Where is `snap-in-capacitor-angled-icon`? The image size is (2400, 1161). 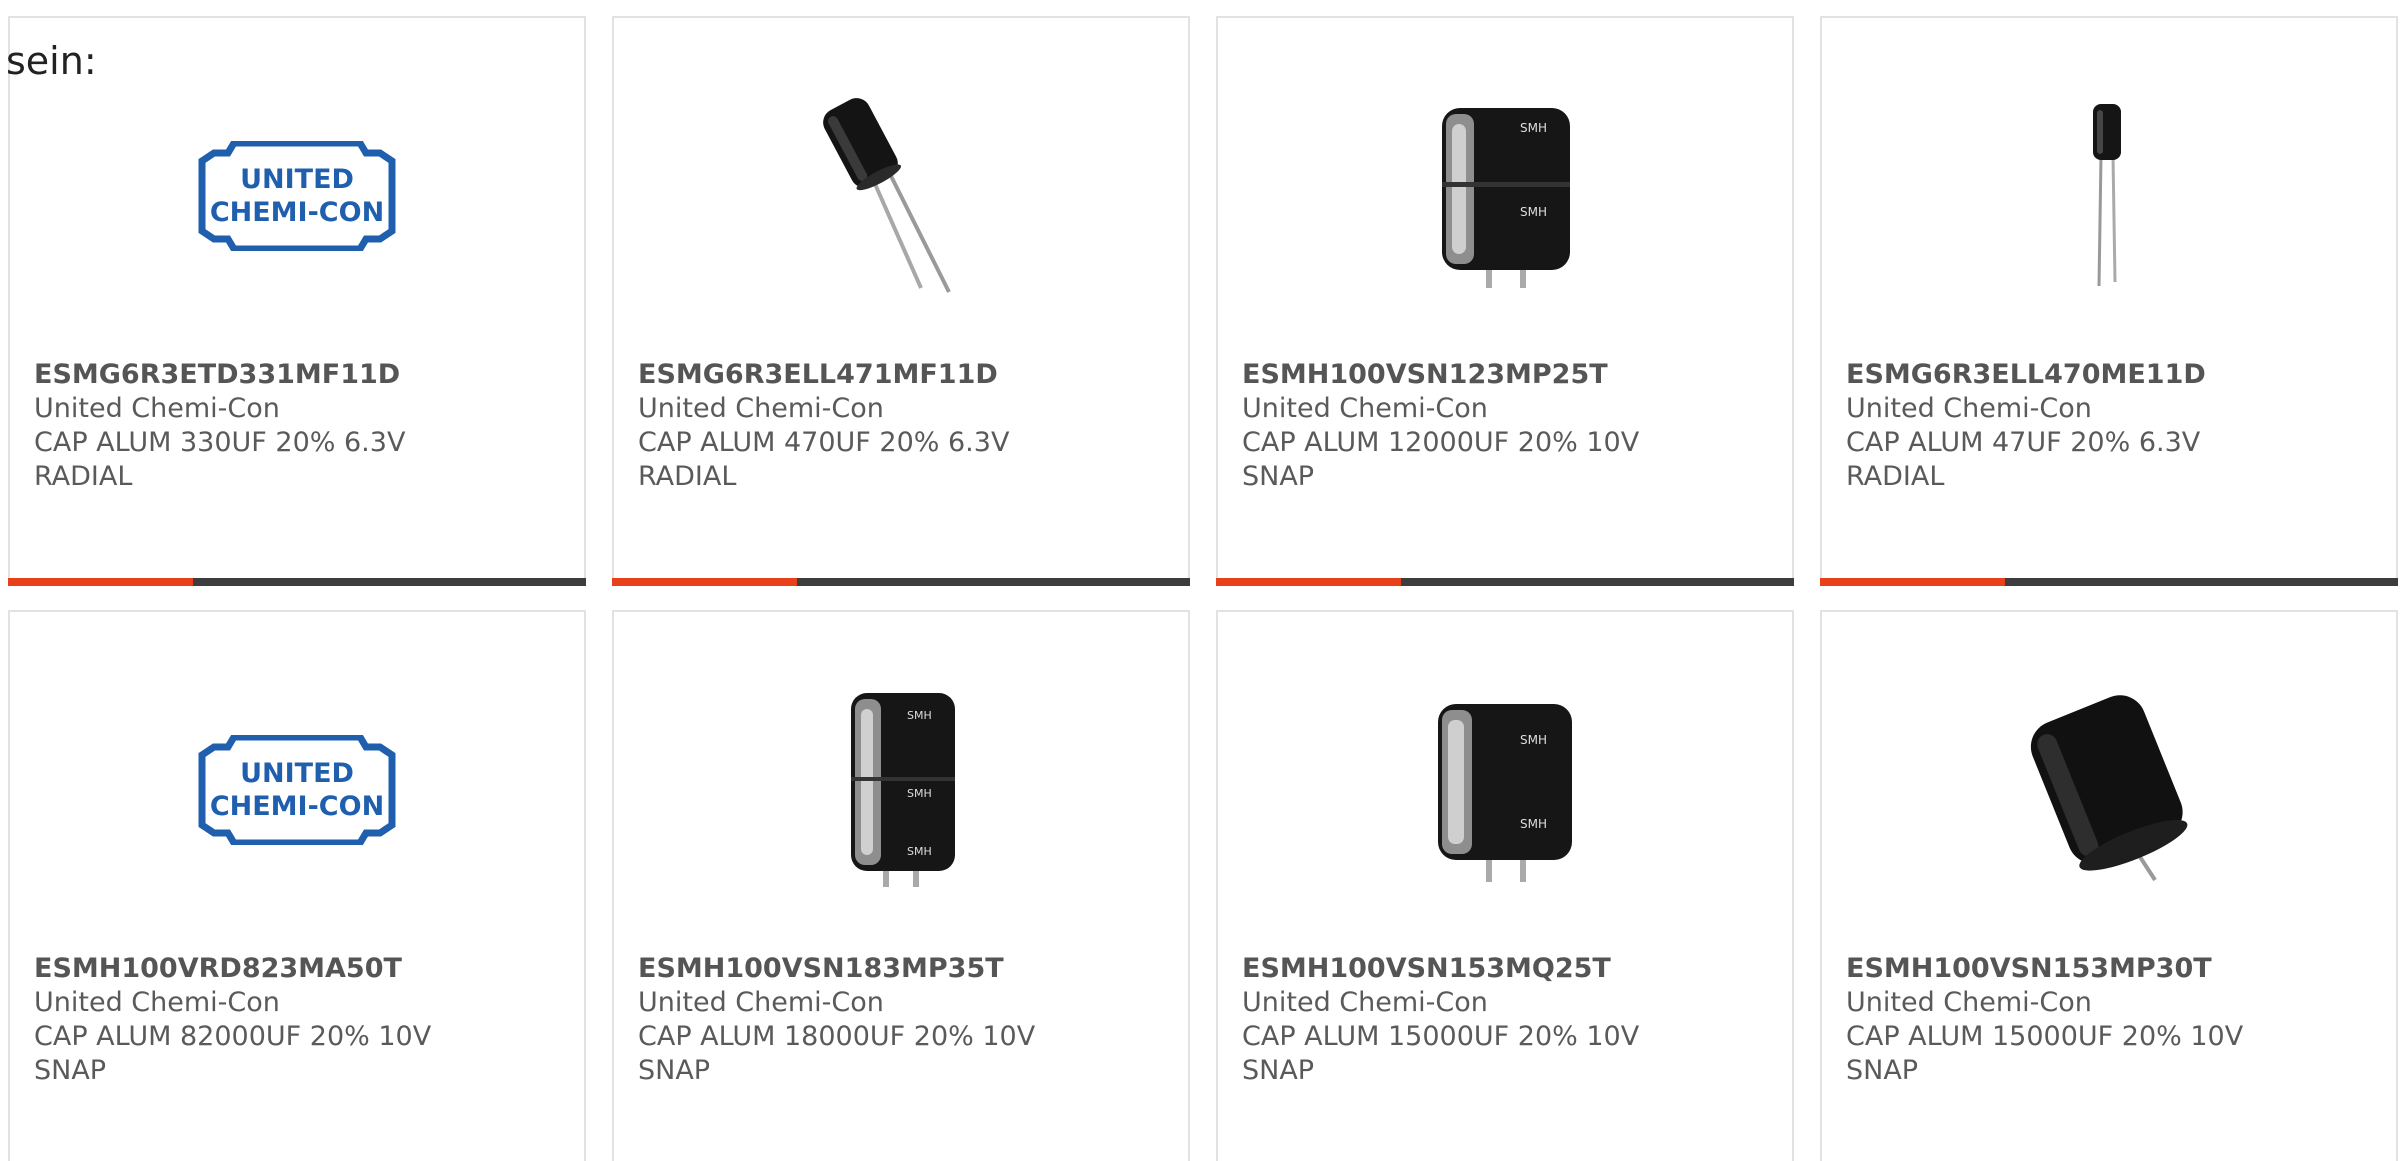 snap-in-capacitor-angled-icon is located at coordinates (2109, 788).